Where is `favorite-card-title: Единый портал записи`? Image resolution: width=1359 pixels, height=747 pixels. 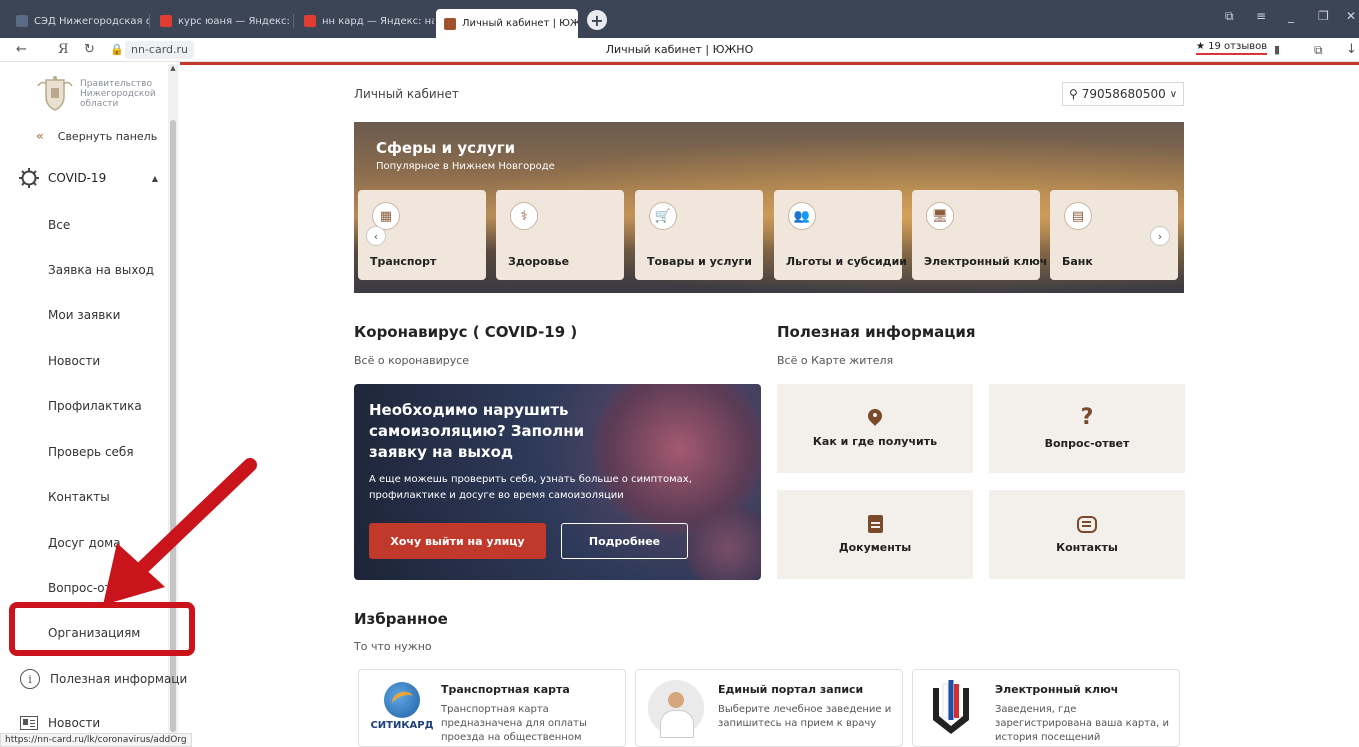
favorite-card-title: Единый портал записи is located at coordinates (791, 689).